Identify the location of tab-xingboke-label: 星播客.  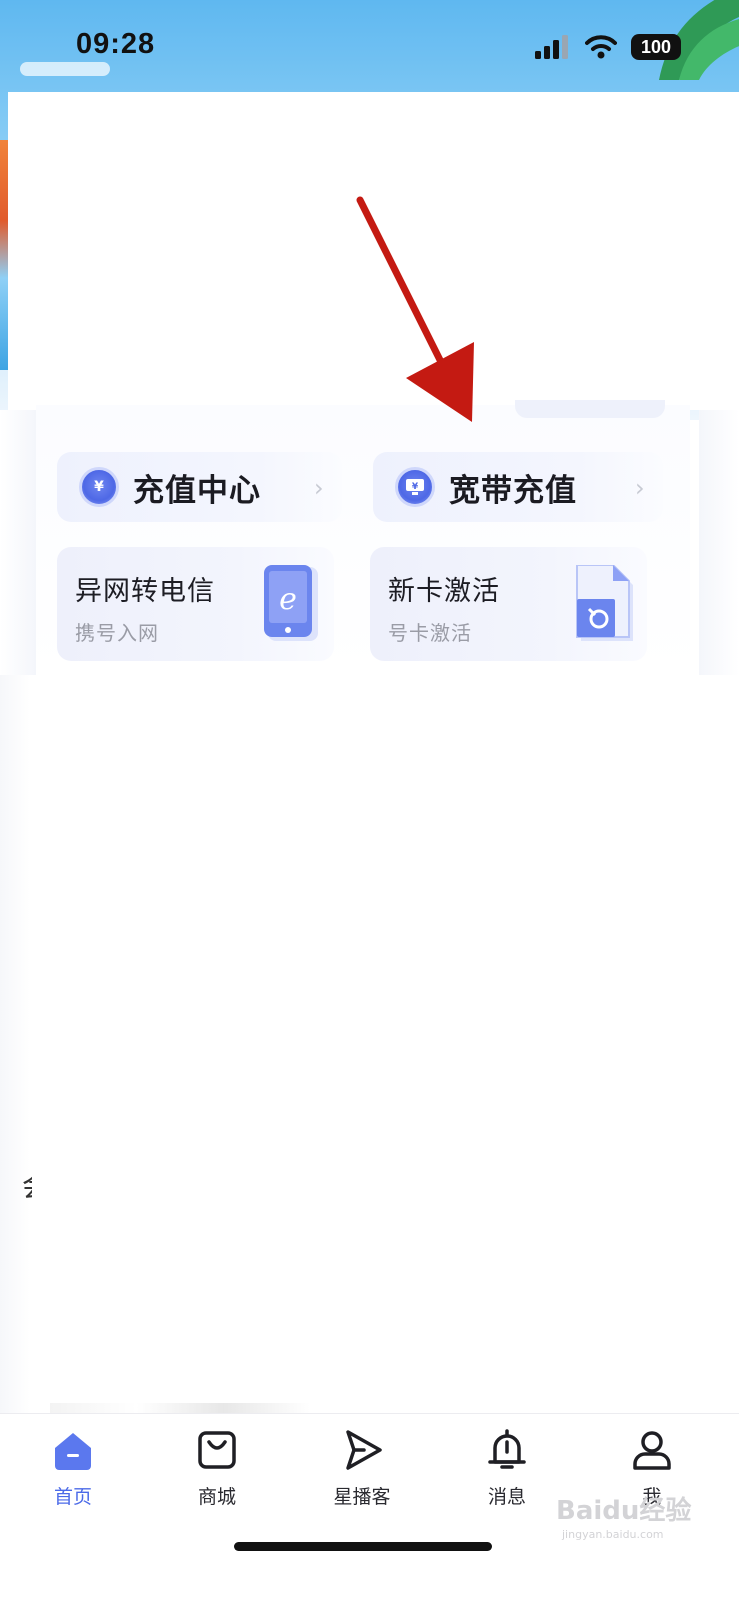
(362, 1497).